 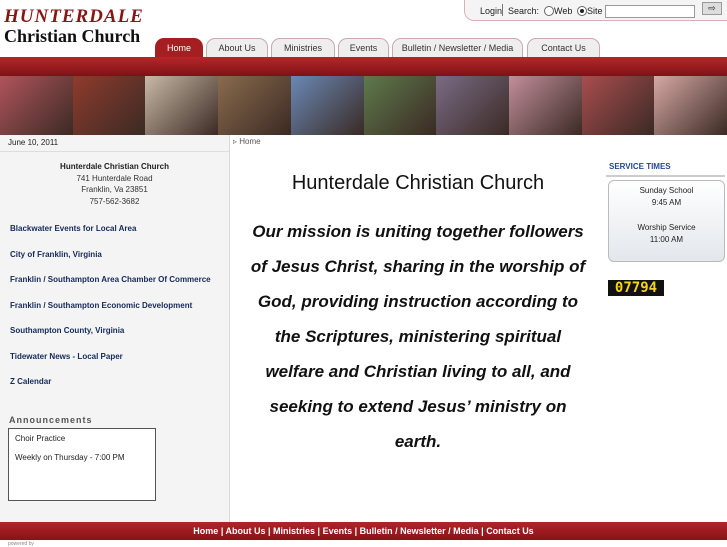 I want to click on tab-contact-us: Contact Us, so click(x=563, y=48).